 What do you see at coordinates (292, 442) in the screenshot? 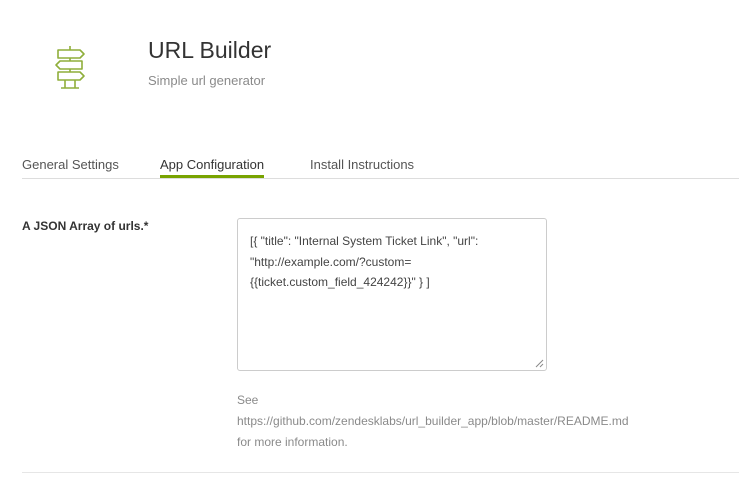
I see `help-line-more-info: for more information.` at bounding box center [292, 442].